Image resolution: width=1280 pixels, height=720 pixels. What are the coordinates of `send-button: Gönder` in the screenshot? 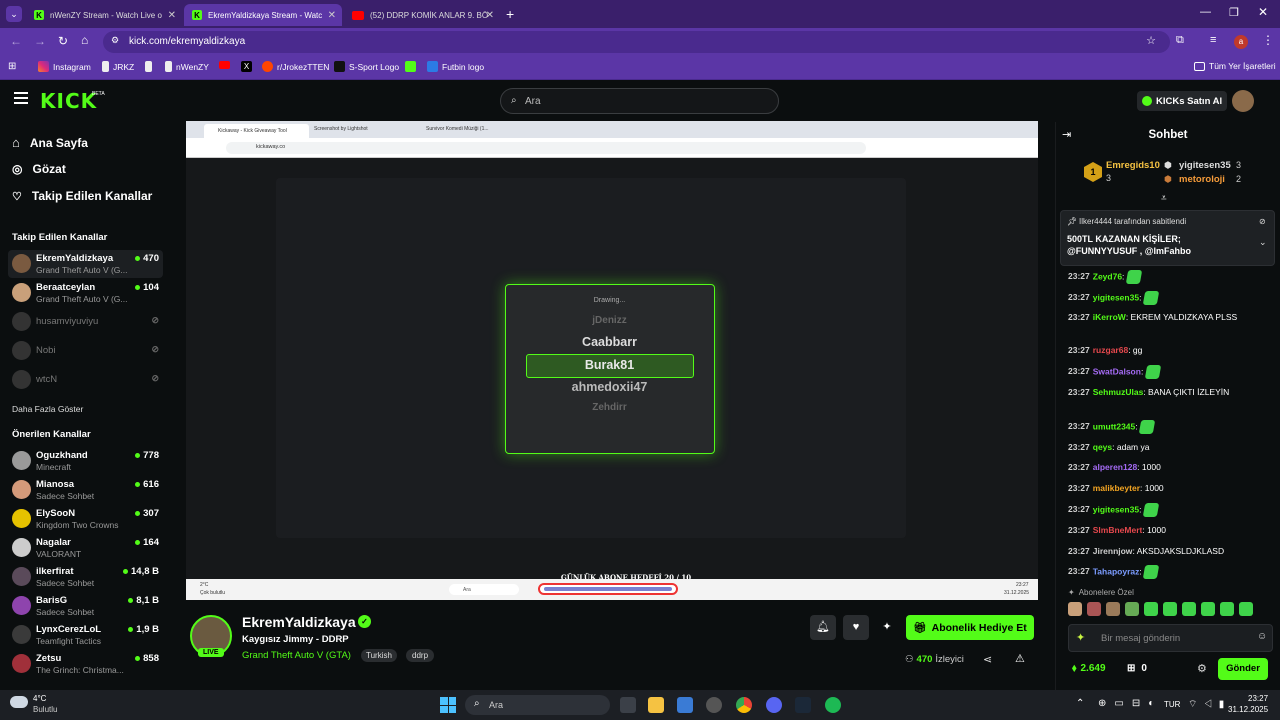 It's located at (1243, 669).